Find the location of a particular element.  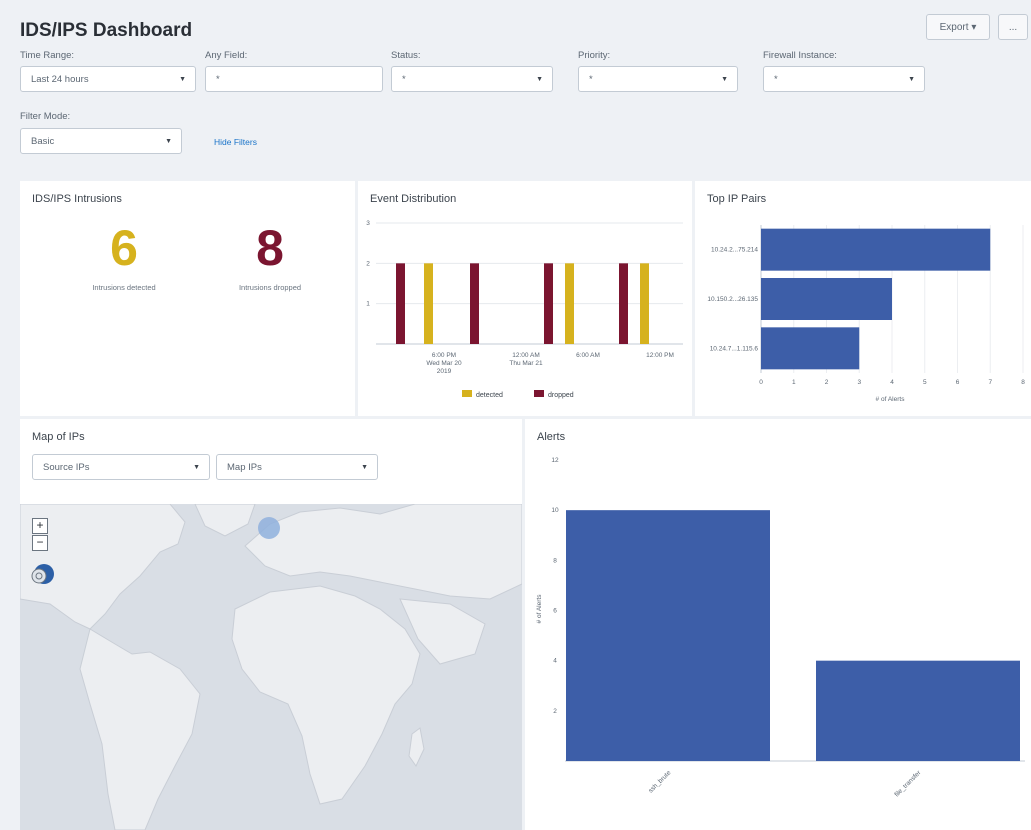

x-tick-label: Thu Mar 21 is located at coordinates (526, 363).